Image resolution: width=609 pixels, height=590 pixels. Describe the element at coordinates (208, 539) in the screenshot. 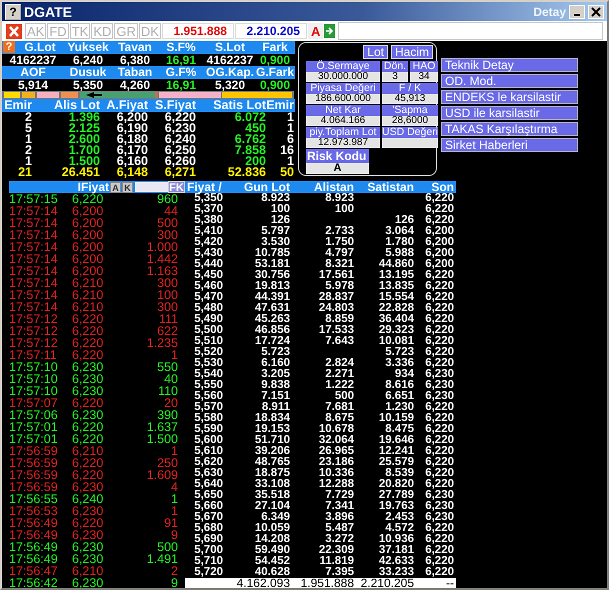

I see `table-cell-text: 5,690` at that location.